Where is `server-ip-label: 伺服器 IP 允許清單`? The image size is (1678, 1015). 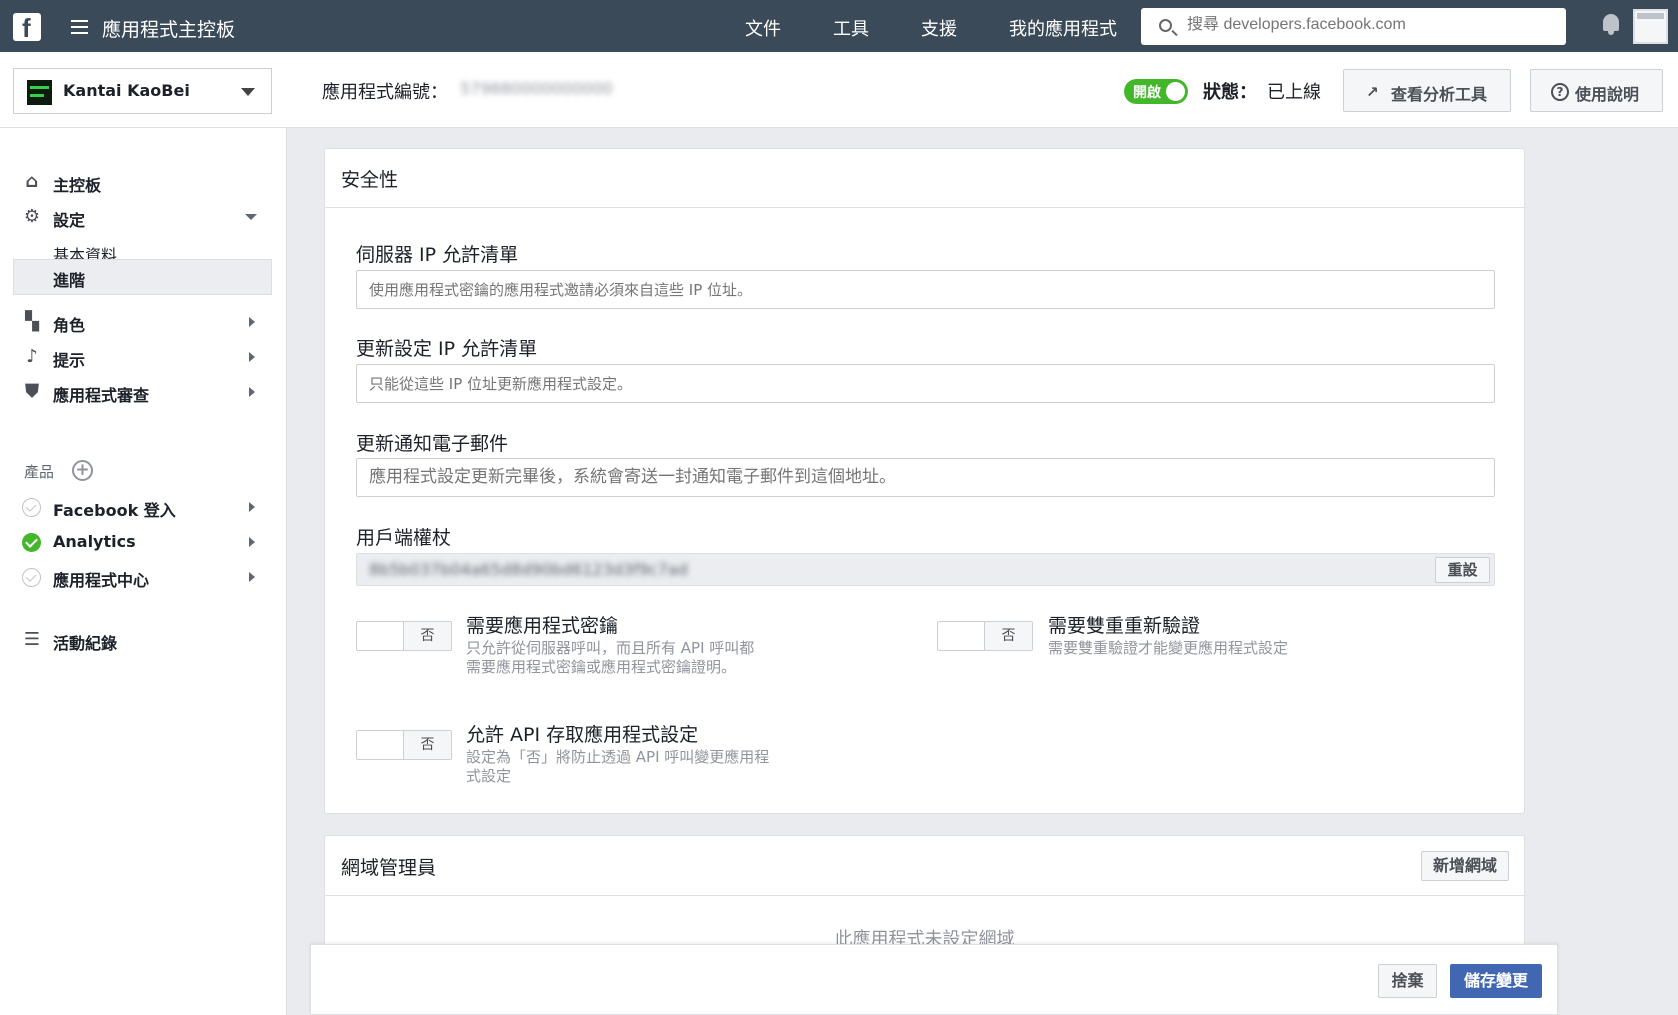 server-ip-label: 伺服器 IP 允許清單 is located at coordinates (437, 255).